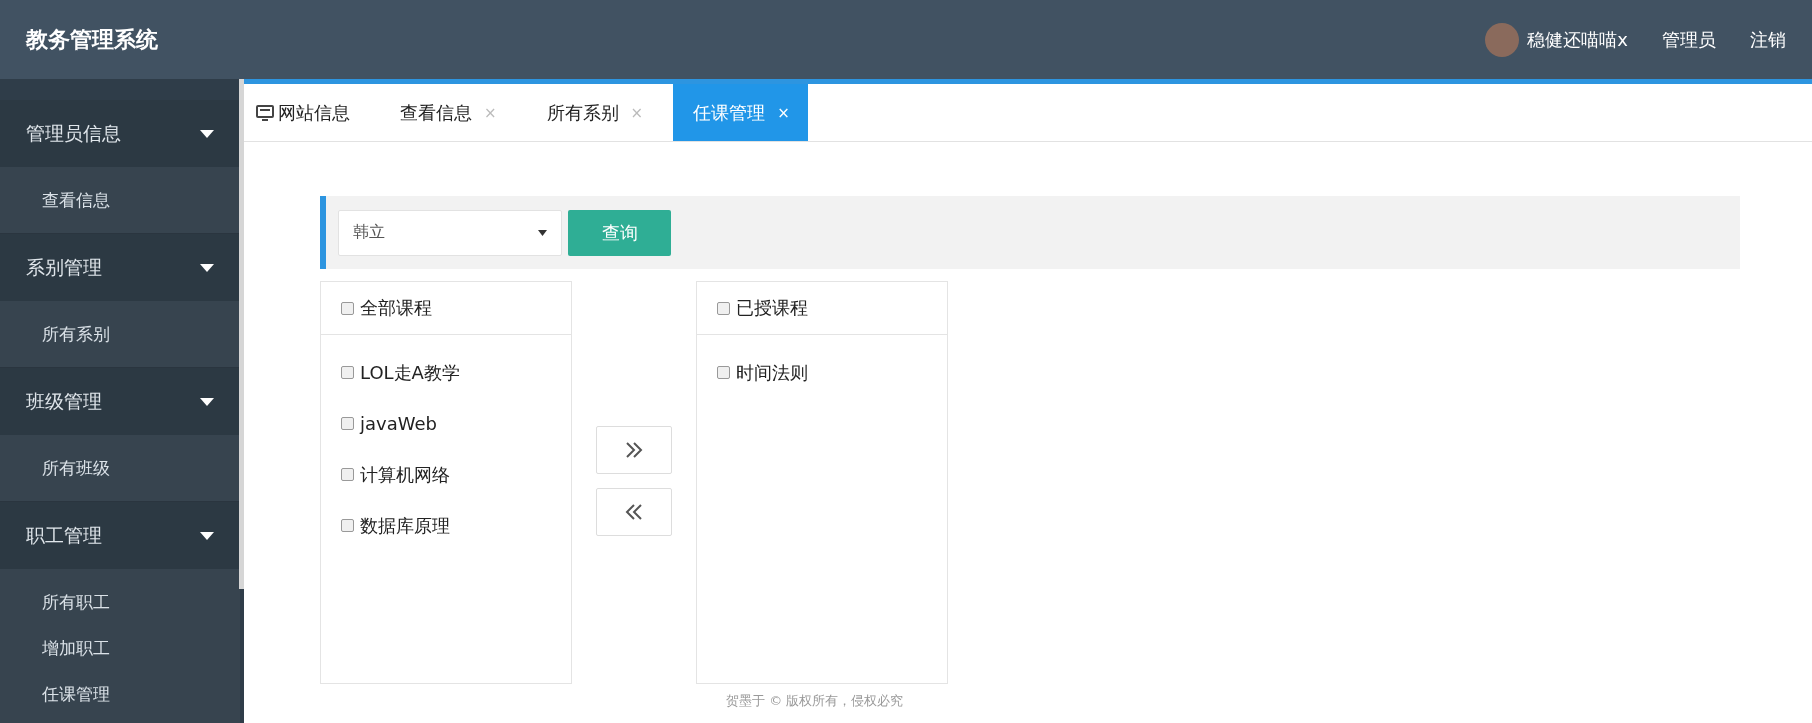 This screenshot has width=1812, height=723. Describe the element at coordinates (120, 602) in the screenshot. I see `sidebar-item: 所有职工` at that location.